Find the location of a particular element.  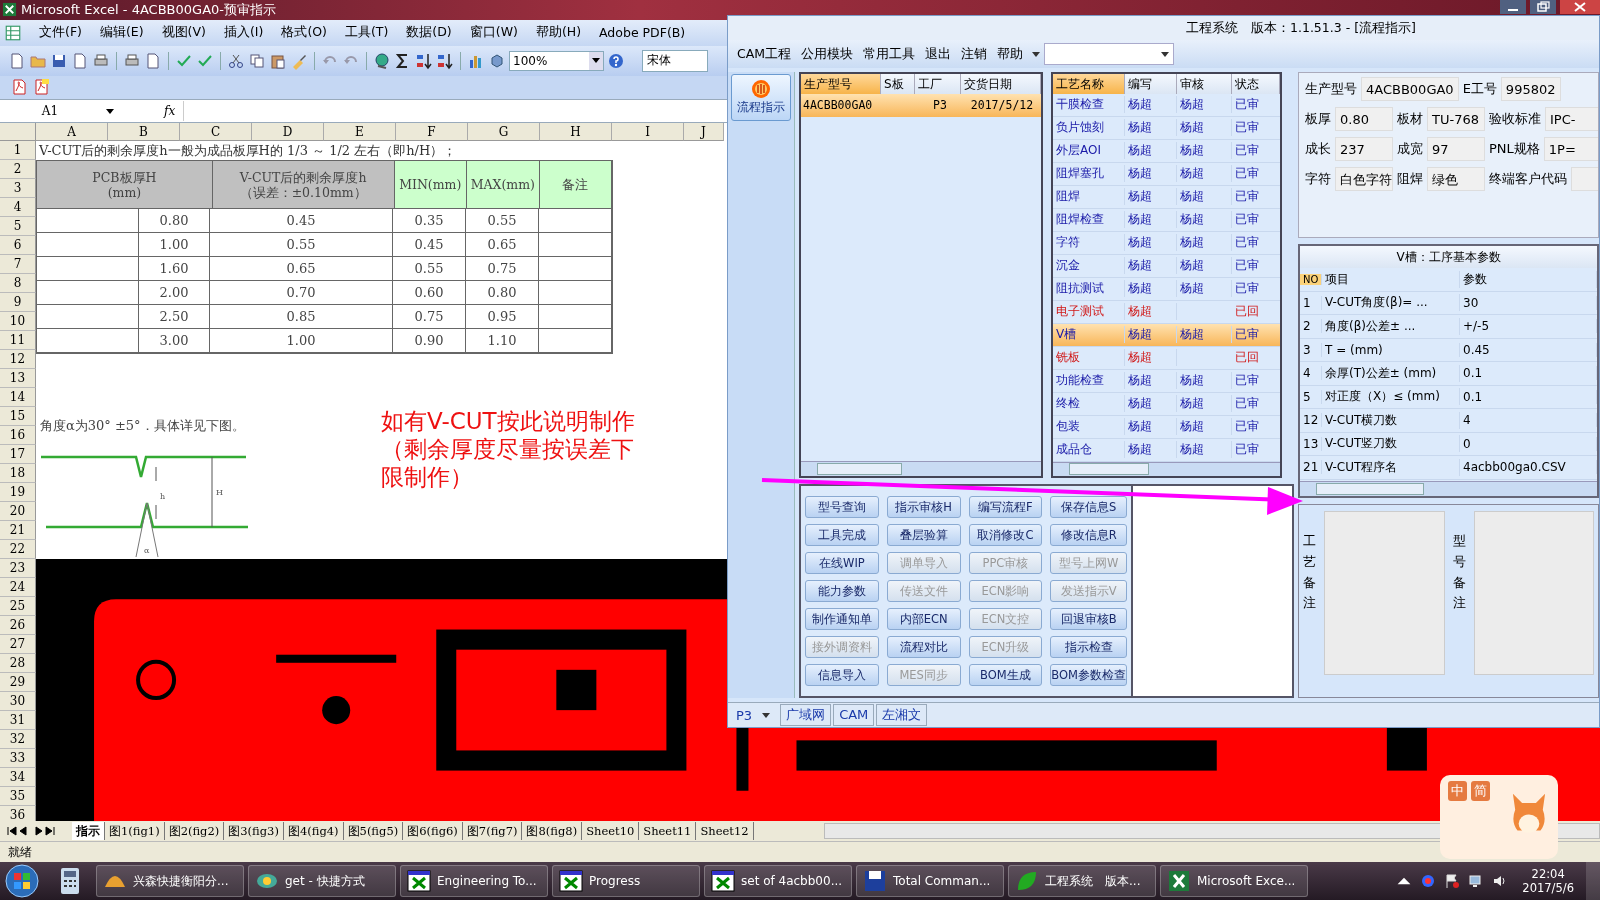

menu-item: 帮助 is located at coordinates (1010, 54).